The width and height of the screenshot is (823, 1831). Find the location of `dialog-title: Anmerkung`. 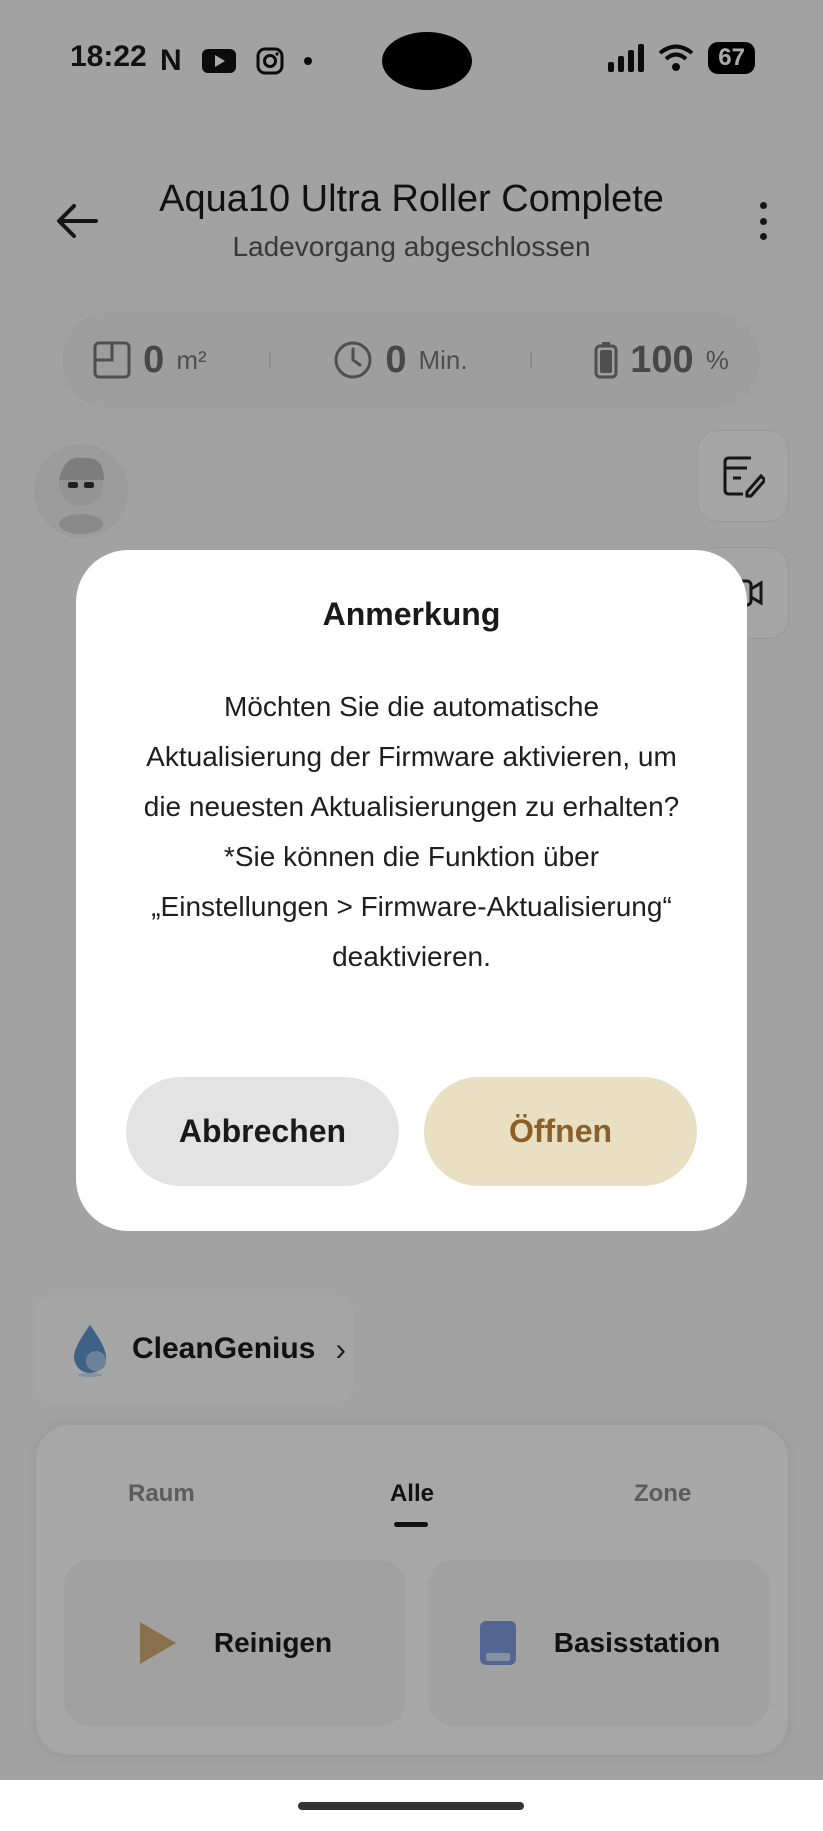

dialog-title: Anmerkung is located at coordinates (411, 614).